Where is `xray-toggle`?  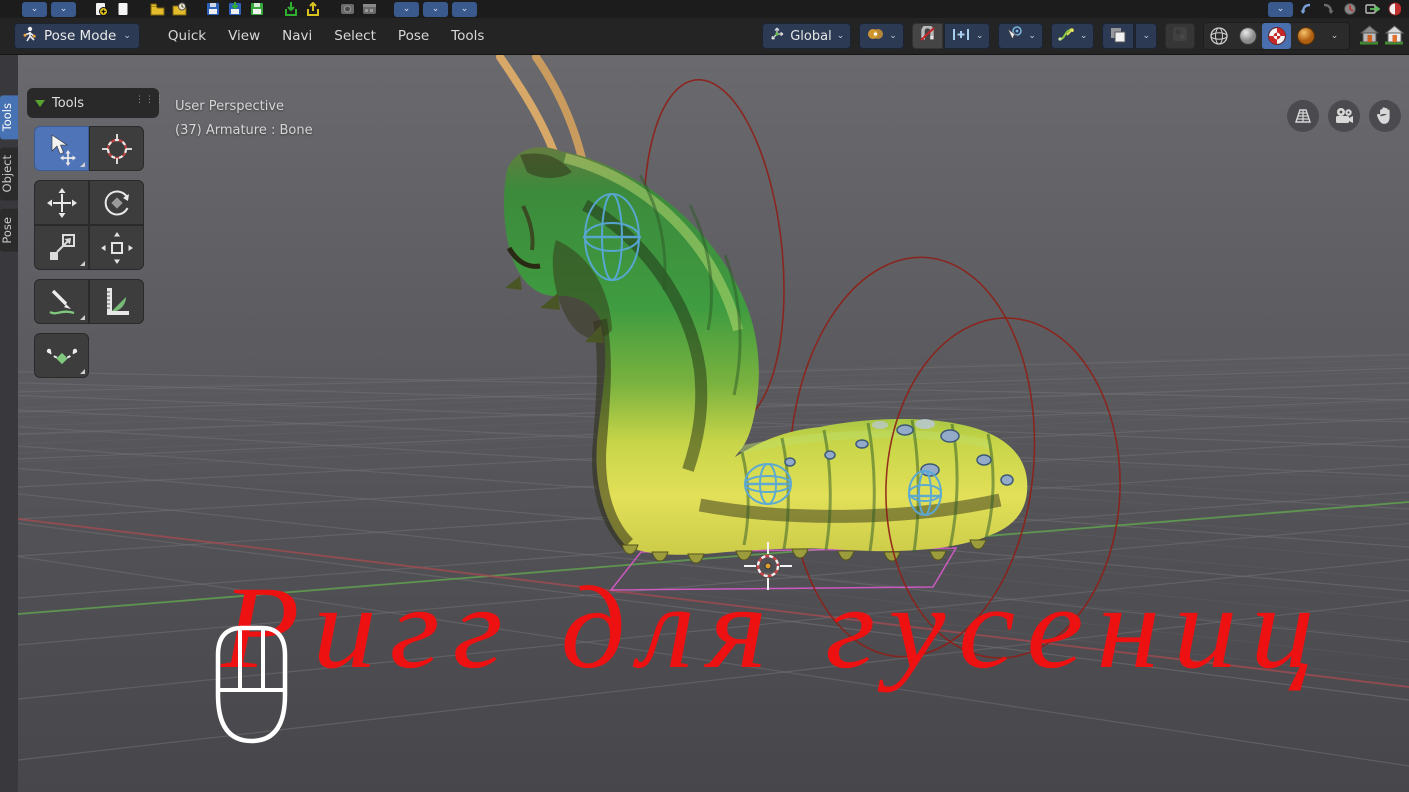 xray-toggle is located at coordinates (1180, 36).